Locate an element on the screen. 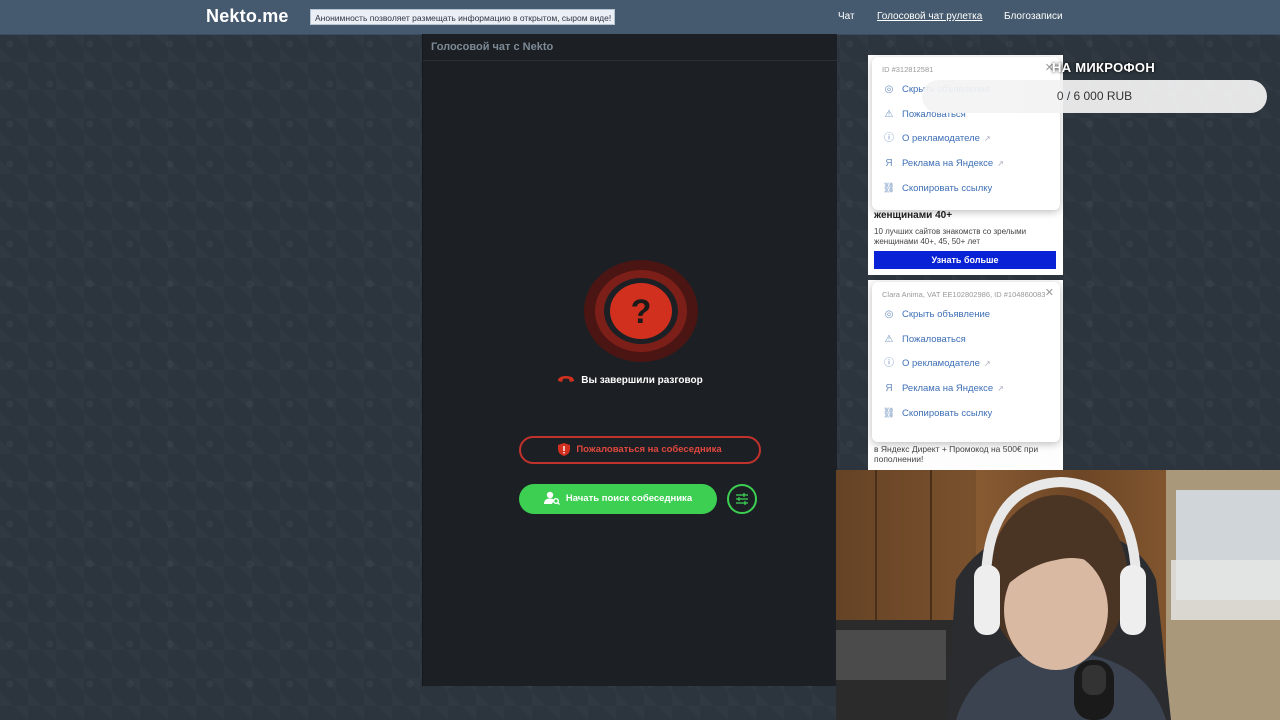  site-logo: Nekto.me is located at coordinates (247, 16).